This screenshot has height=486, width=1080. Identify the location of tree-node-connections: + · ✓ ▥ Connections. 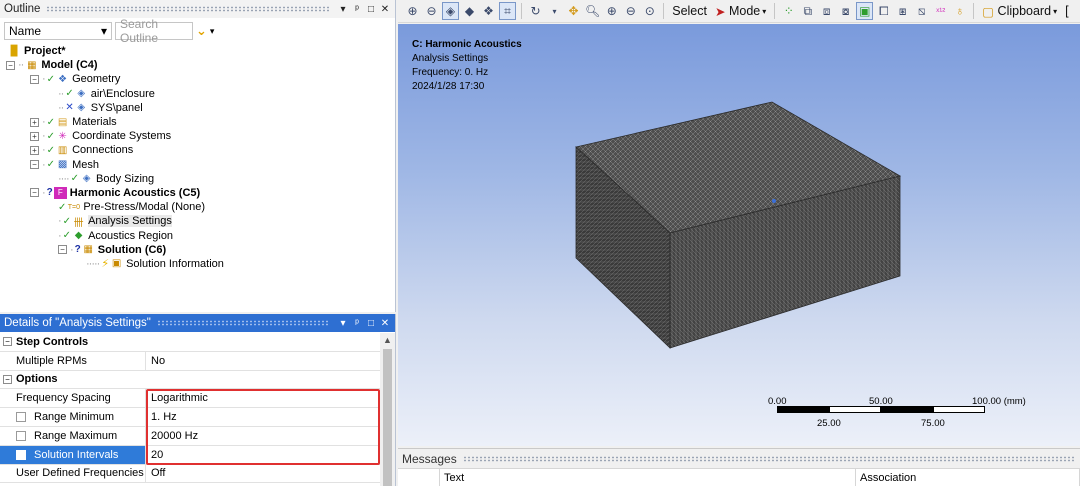
(200, 150).